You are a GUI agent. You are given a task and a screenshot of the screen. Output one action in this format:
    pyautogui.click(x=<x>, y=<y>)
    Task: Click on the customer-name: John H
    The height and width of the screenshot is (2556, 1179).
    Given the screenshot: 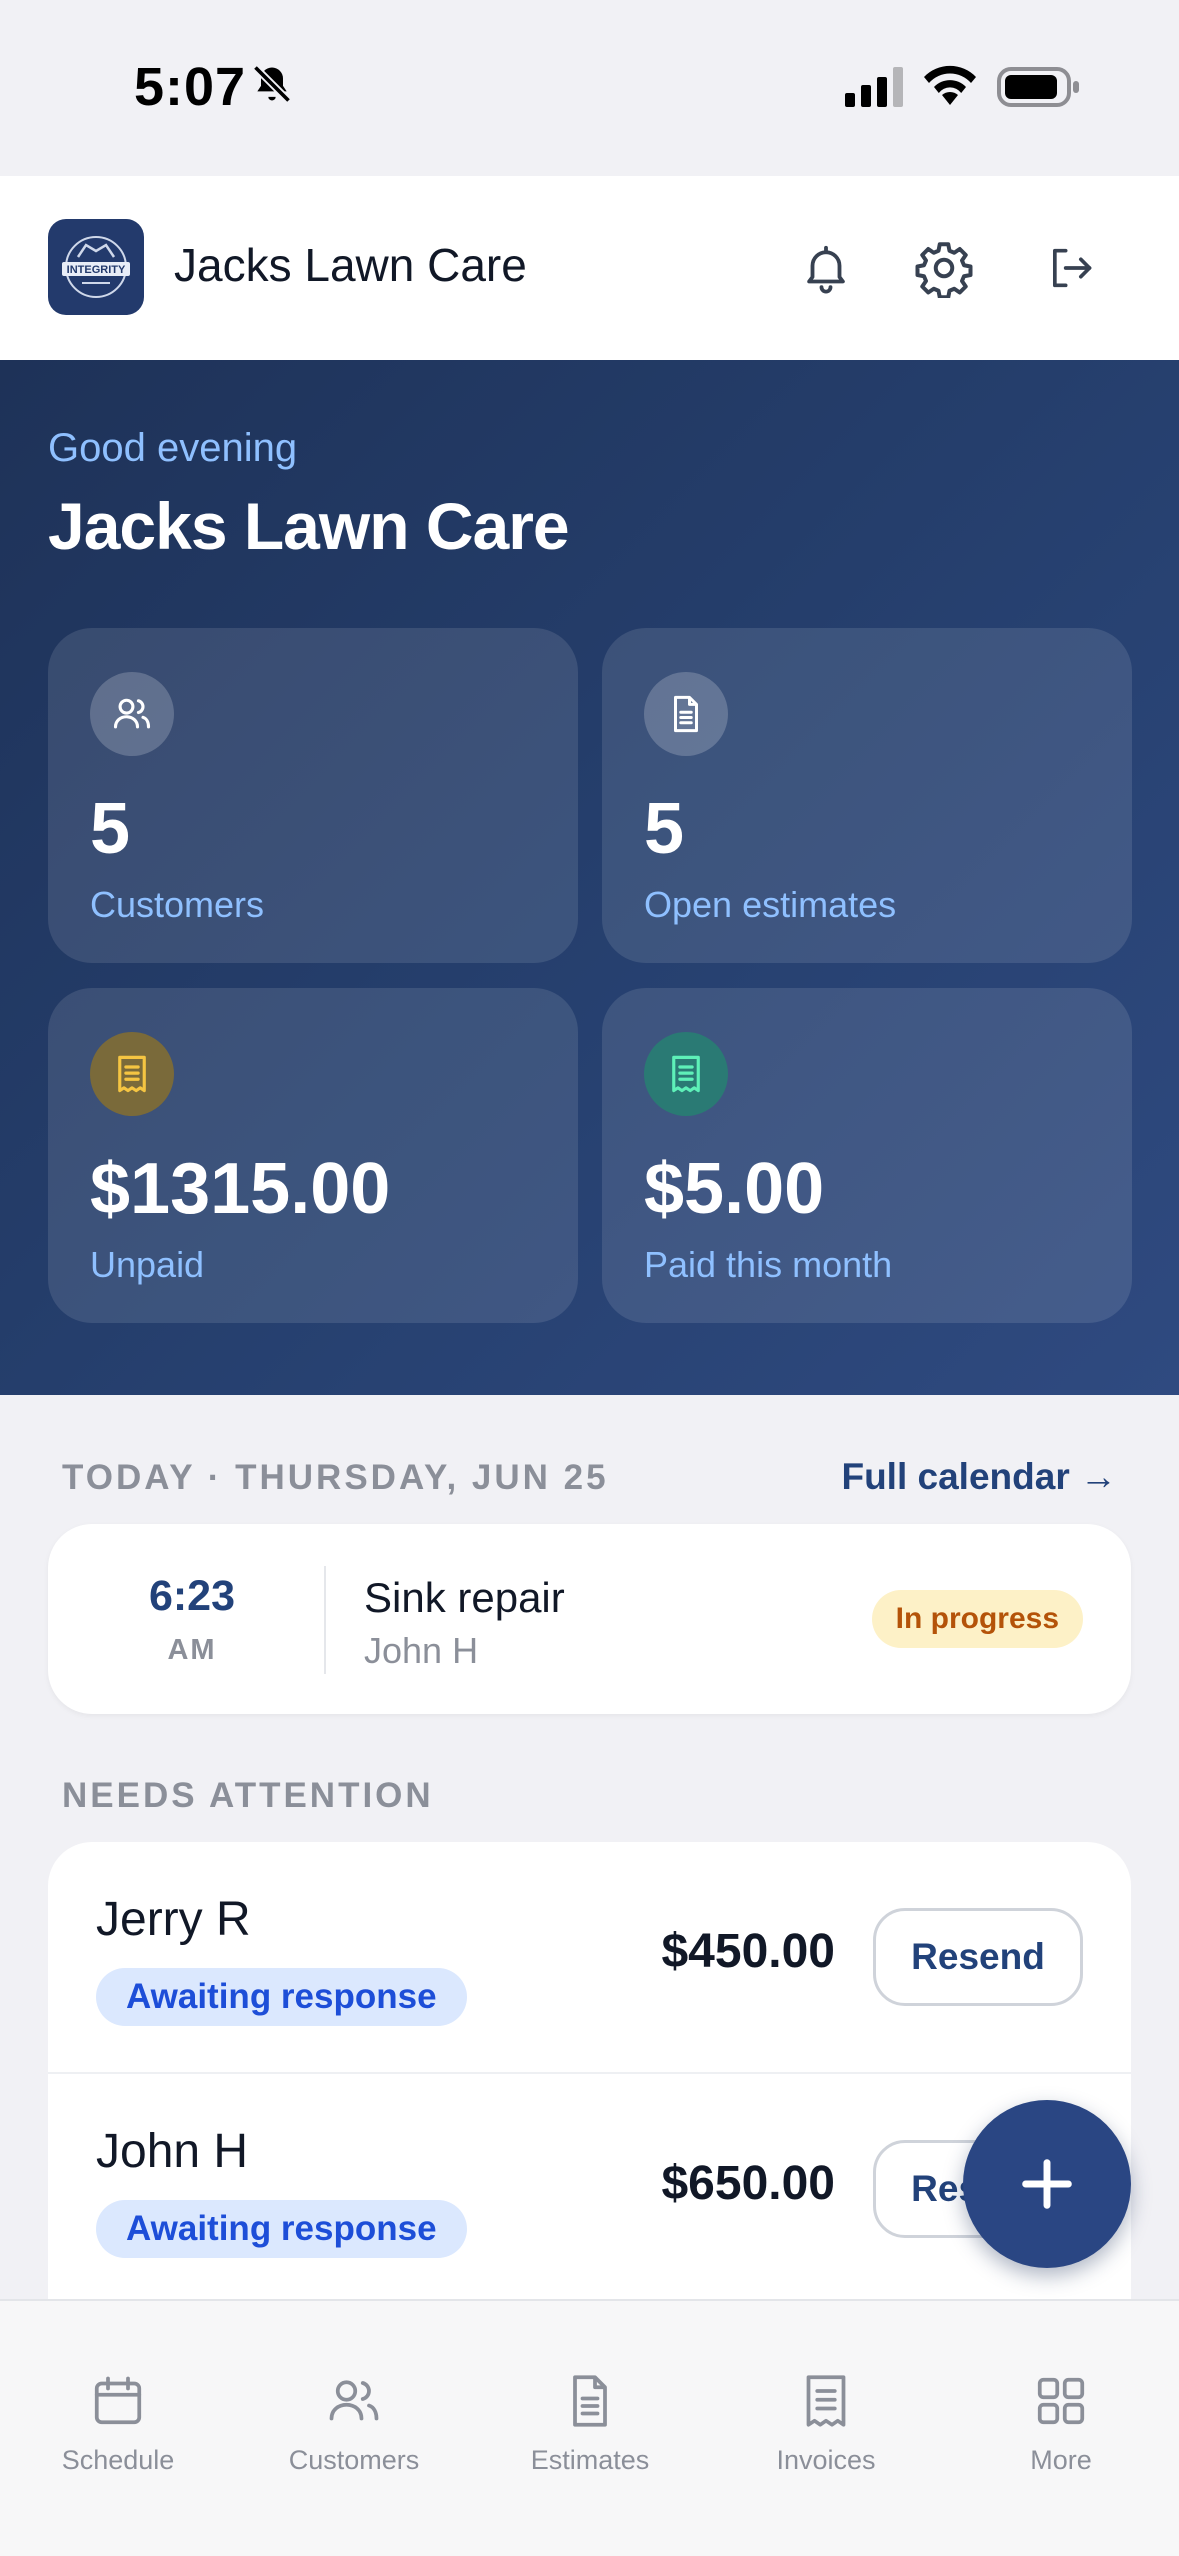 What is the action you would take?
    pyautogui.click(x=172, y=2151)
    